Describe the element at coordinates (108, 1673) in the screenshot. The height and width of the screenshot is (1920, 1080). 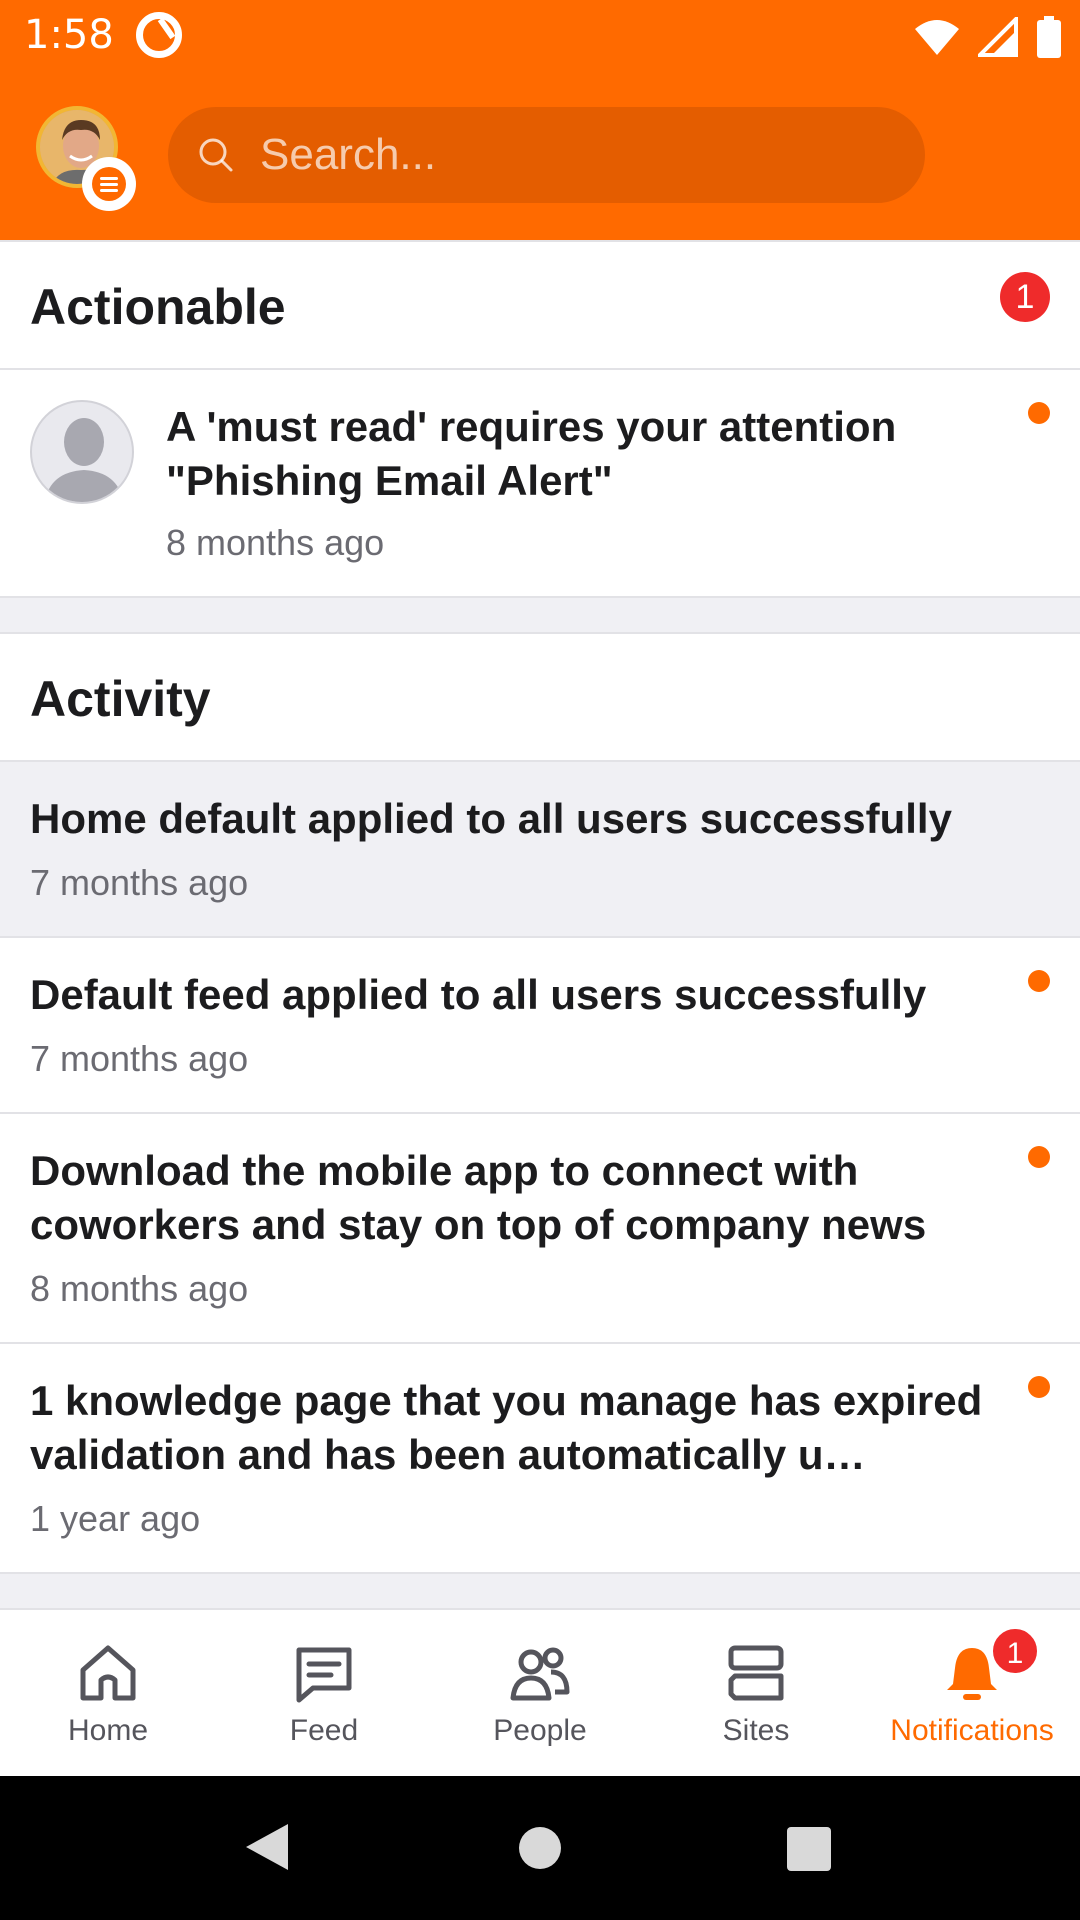
I see `home-icon` at that location.